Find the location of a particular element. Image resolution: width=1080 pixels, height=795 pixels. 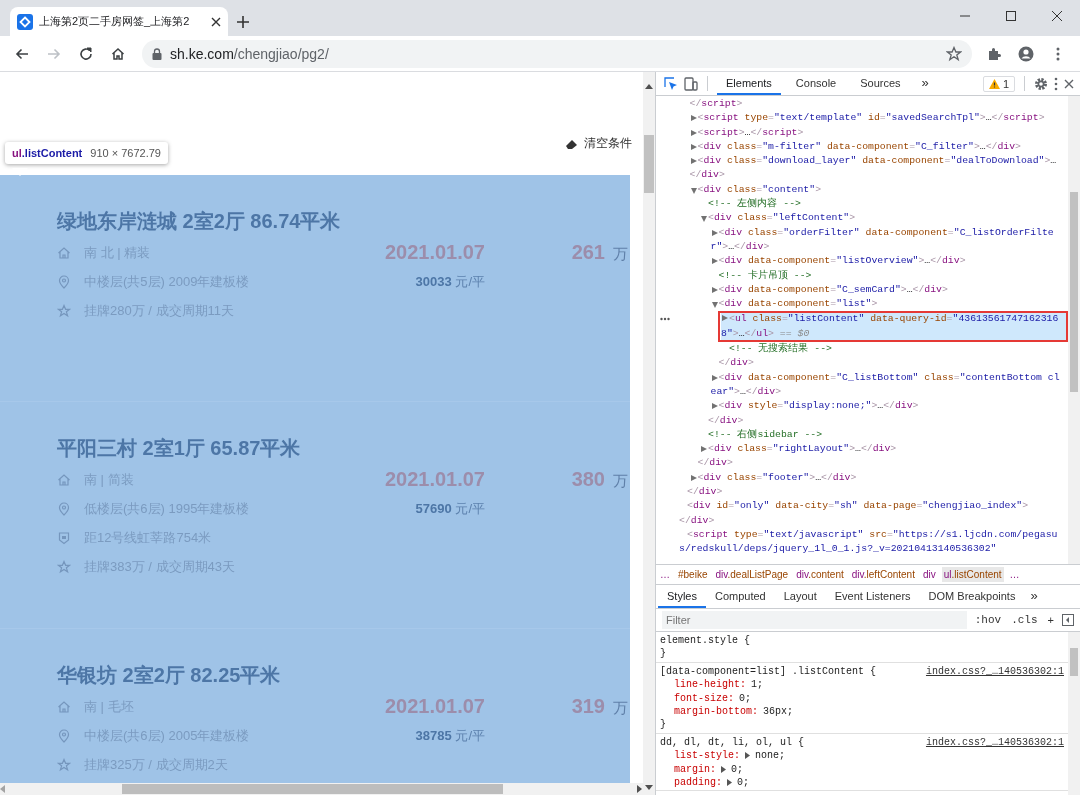

dom-closing-tag: </div> is located at coordinates (889, 363).